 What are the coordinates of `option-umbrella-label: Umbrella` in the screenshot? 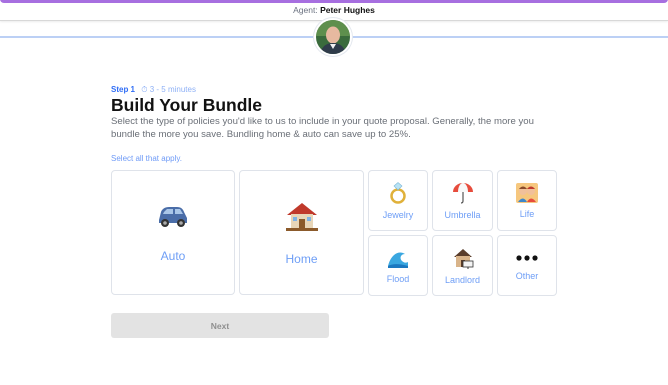 It's located at (462, 214).